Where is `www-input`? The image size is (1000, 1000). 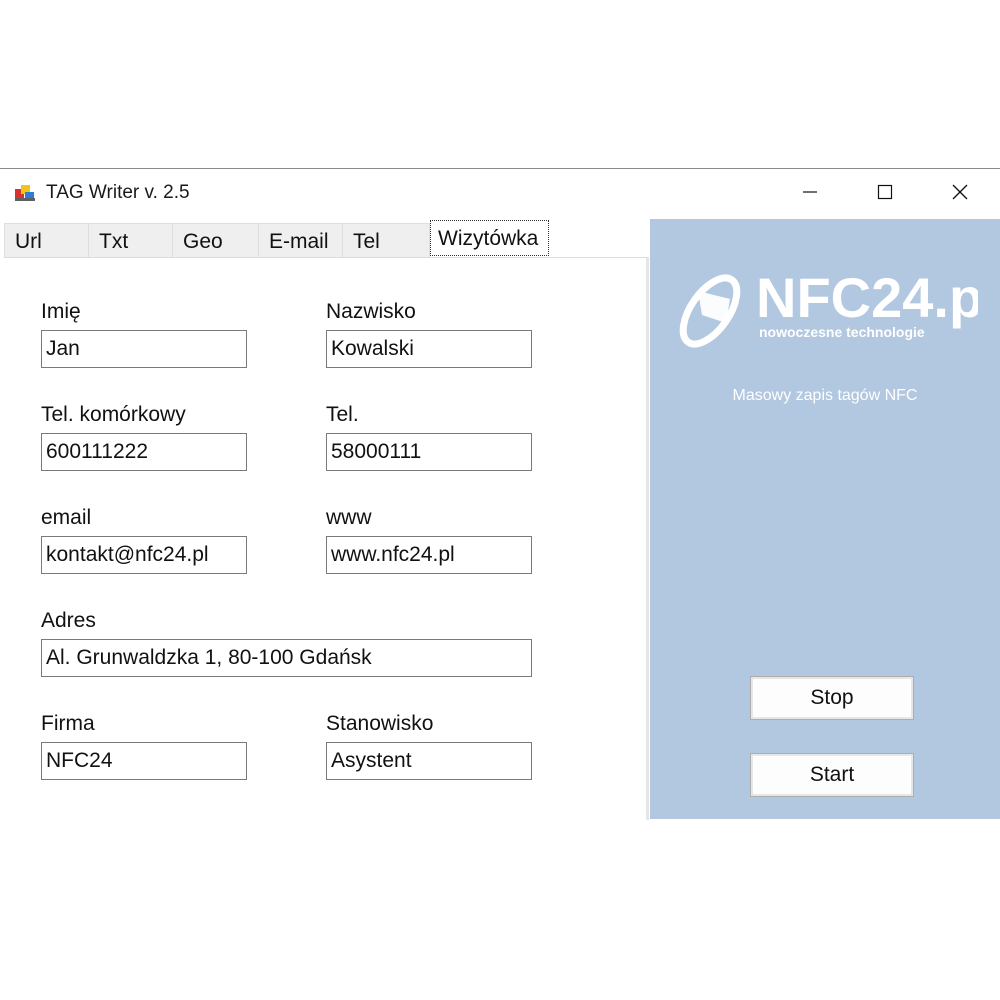
www-input is located at coordinates (429, 555).